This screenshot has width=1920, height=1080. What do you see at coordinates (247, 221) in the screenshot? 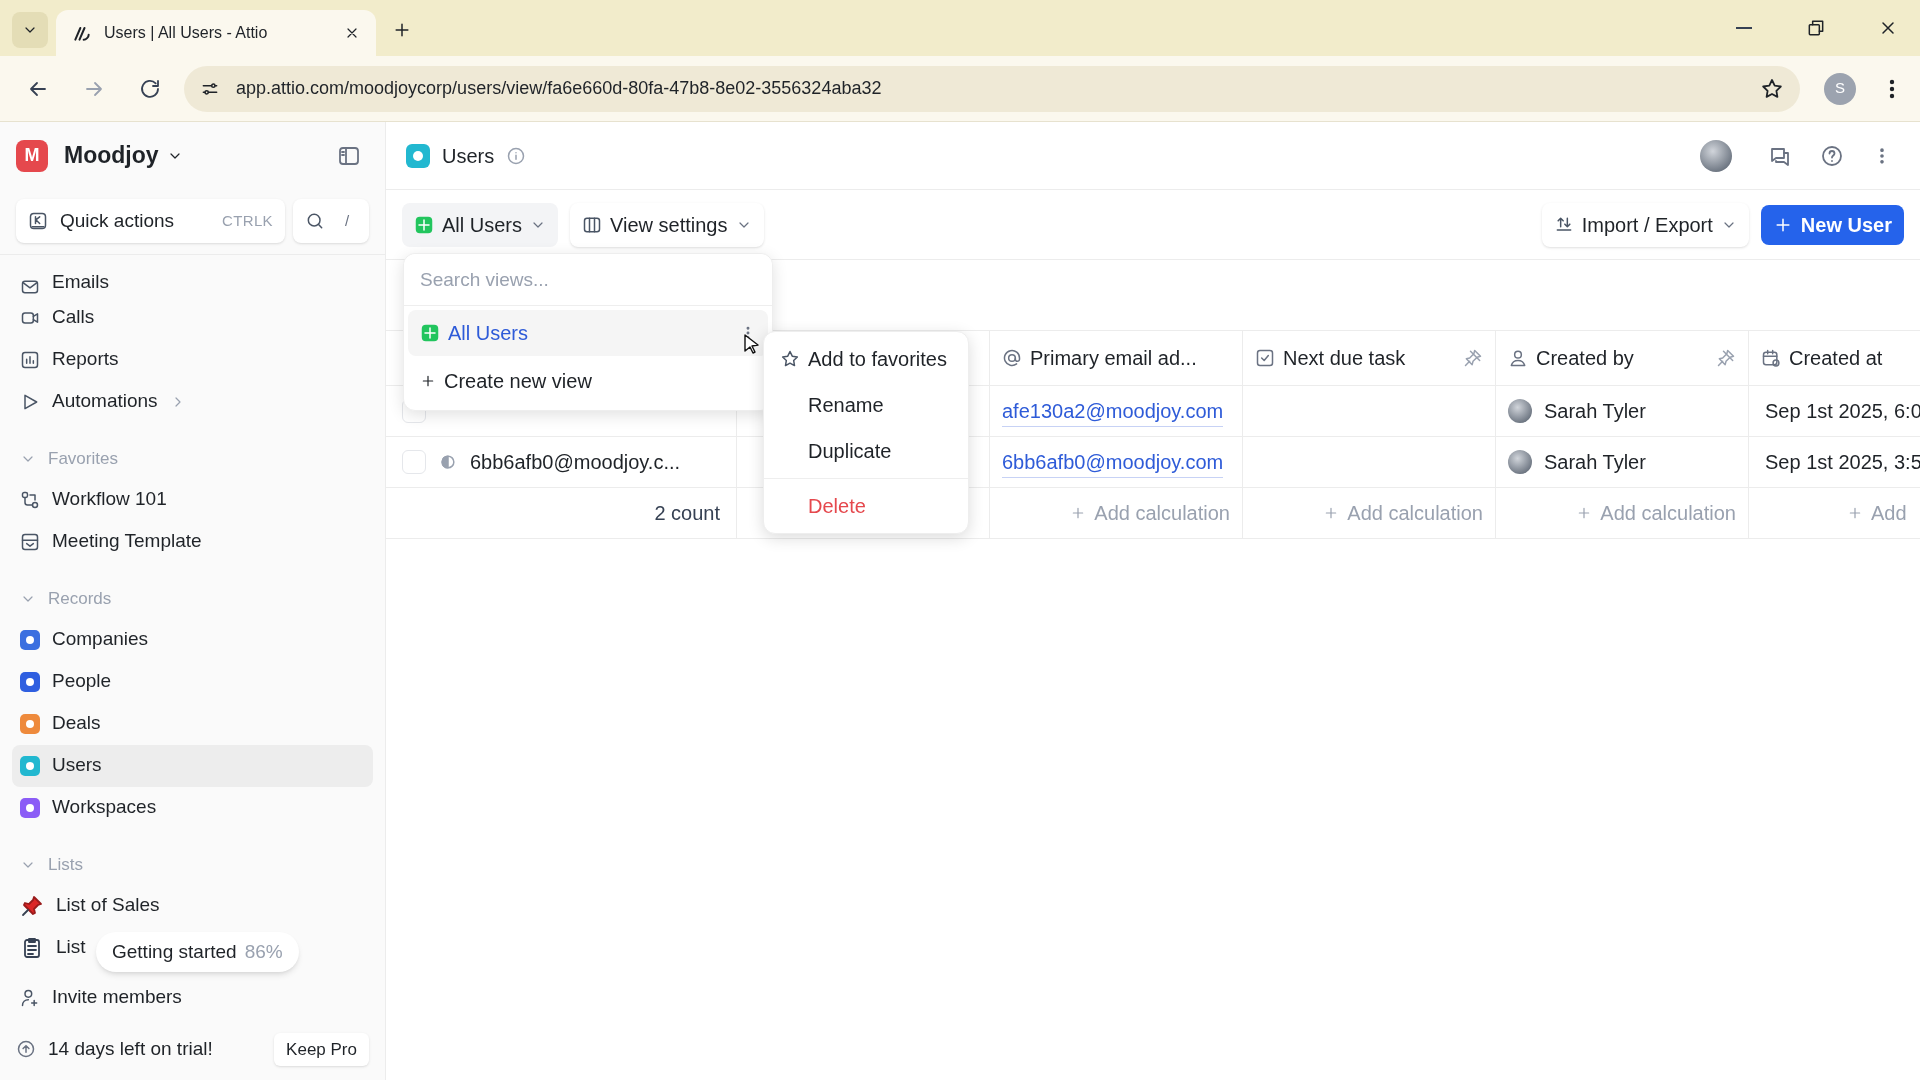
I see `shortcut-label: CTRLK` at bounding box center [247, 221].